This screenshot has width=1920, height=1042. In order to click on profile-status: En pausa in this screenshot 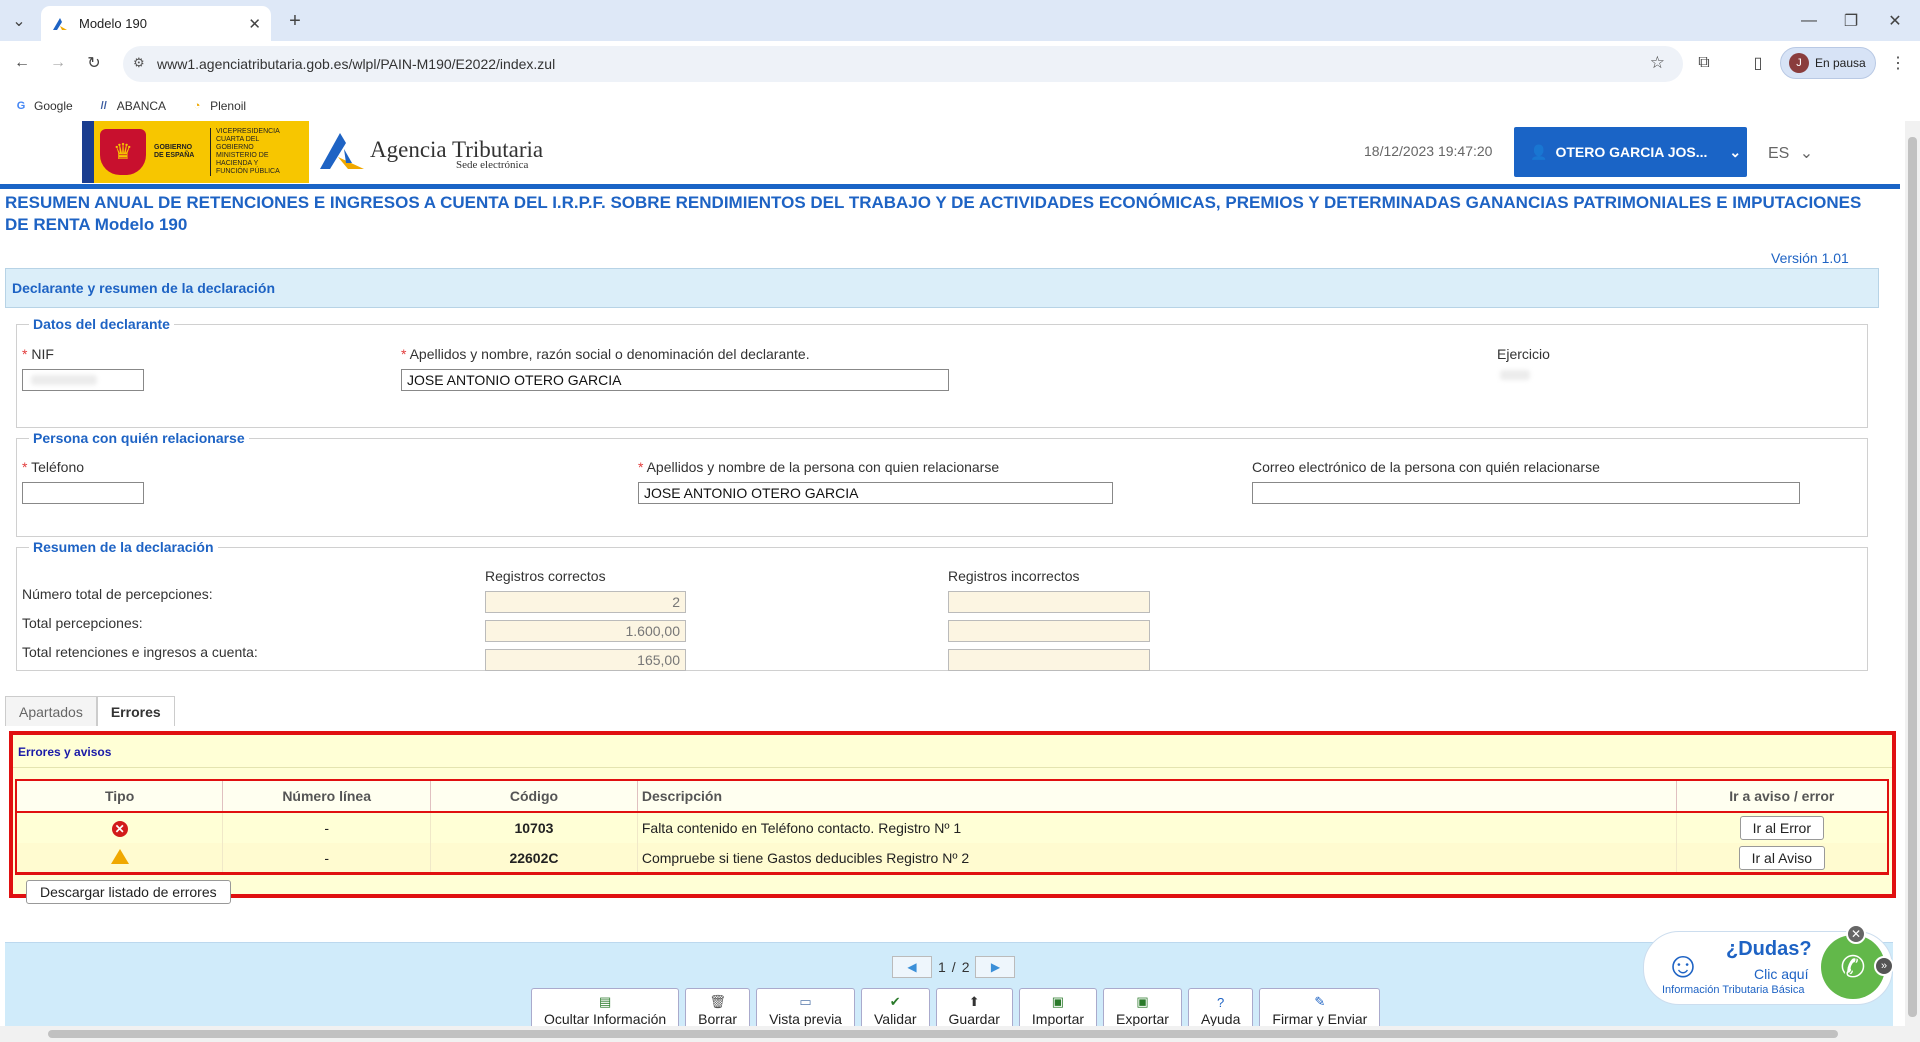, I will do `click(1840, 63)`.